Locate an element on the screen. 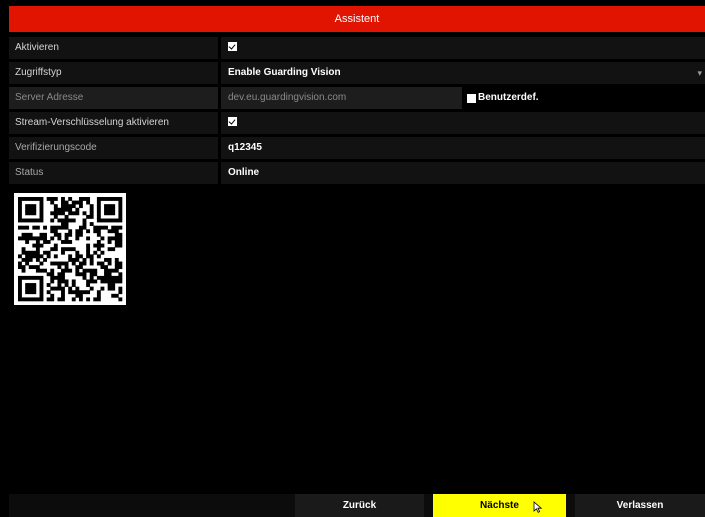  status-label: Status is located at coordinates (113, 173).